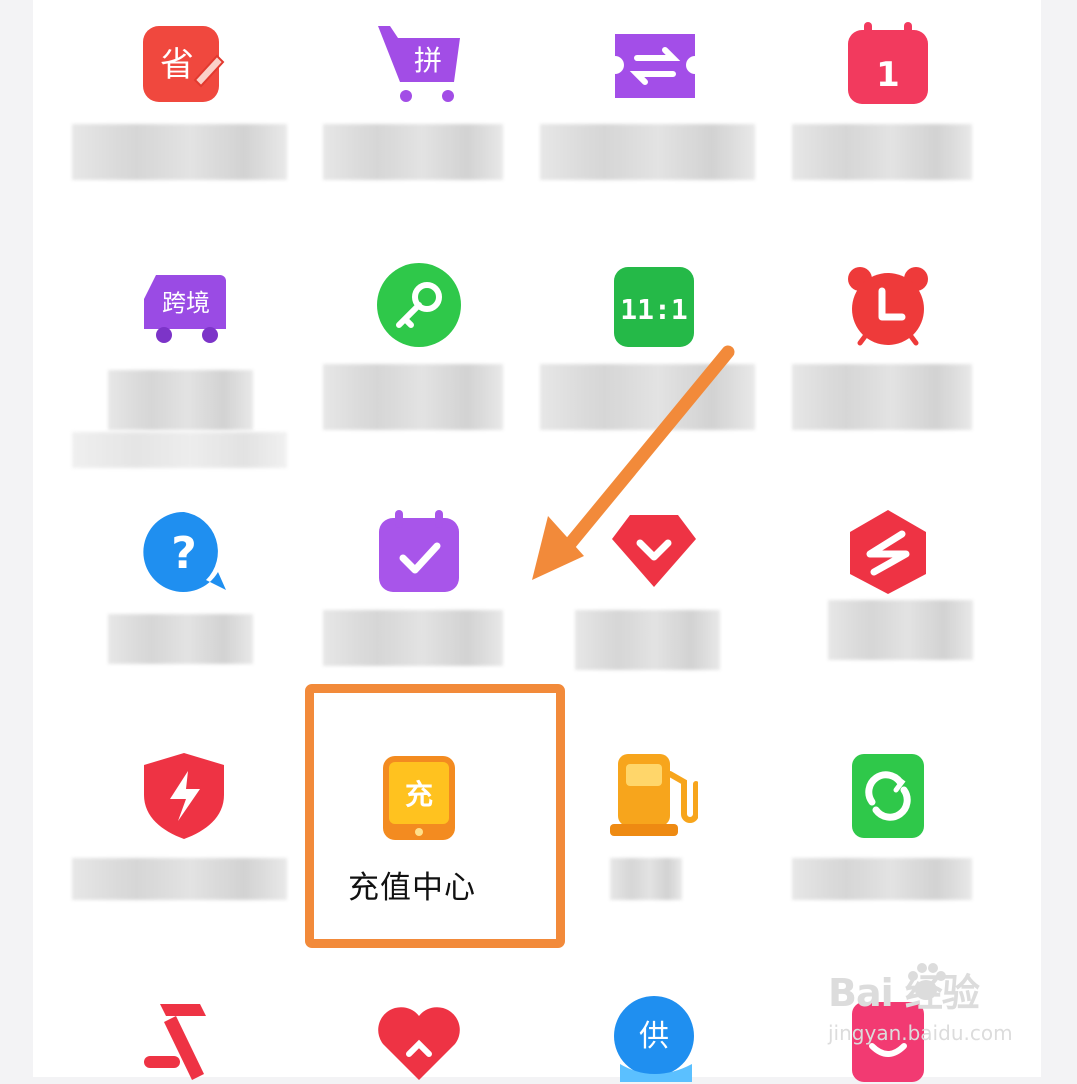 The image size is (1077, 1084). I want to click on heart-icon, so click(419, 1040).